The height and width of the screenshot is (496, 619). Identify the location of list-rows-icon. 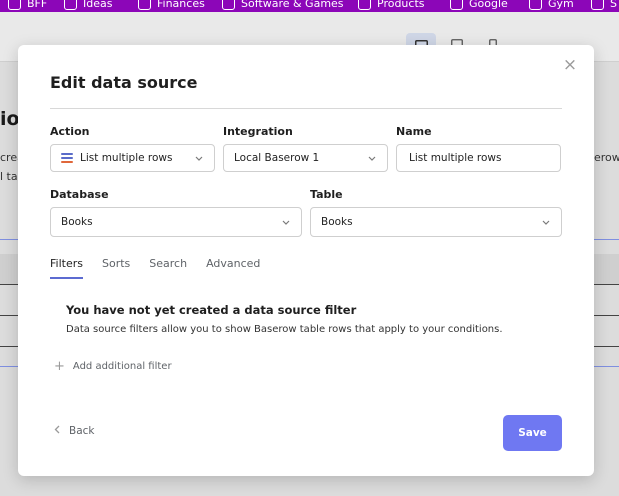
(67, 158).